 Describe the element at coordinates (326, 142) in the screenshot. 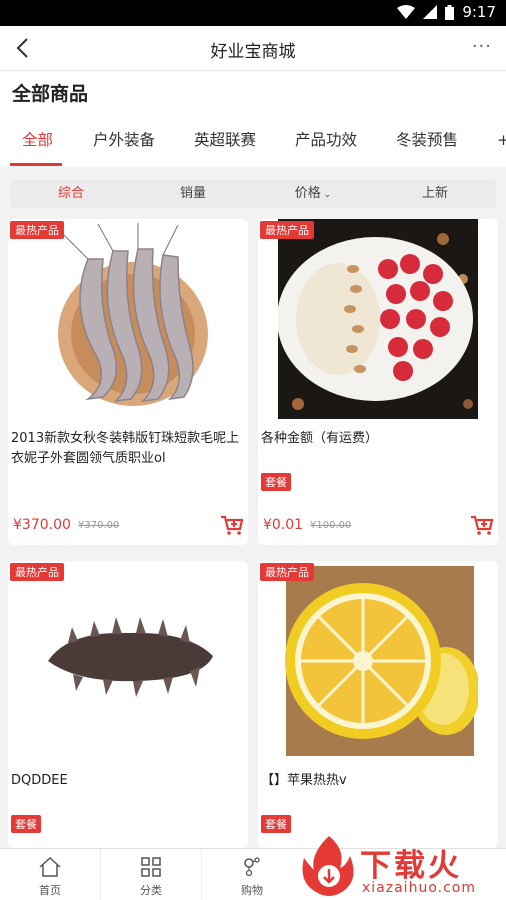

I see `tab-product-efficacy: 产品功效` at that location.